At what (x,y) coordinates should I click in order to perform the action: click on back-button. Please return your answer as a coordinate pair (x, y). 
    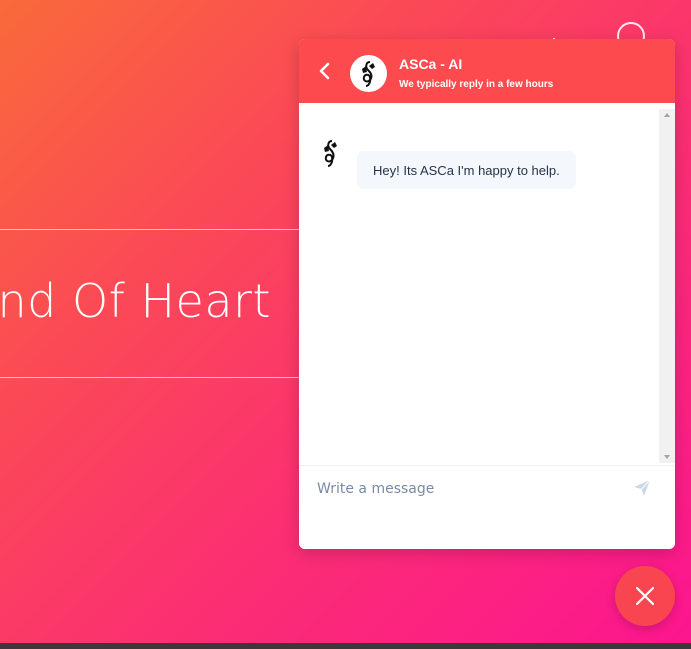
    Looking at the image, I should click on (325, 71).